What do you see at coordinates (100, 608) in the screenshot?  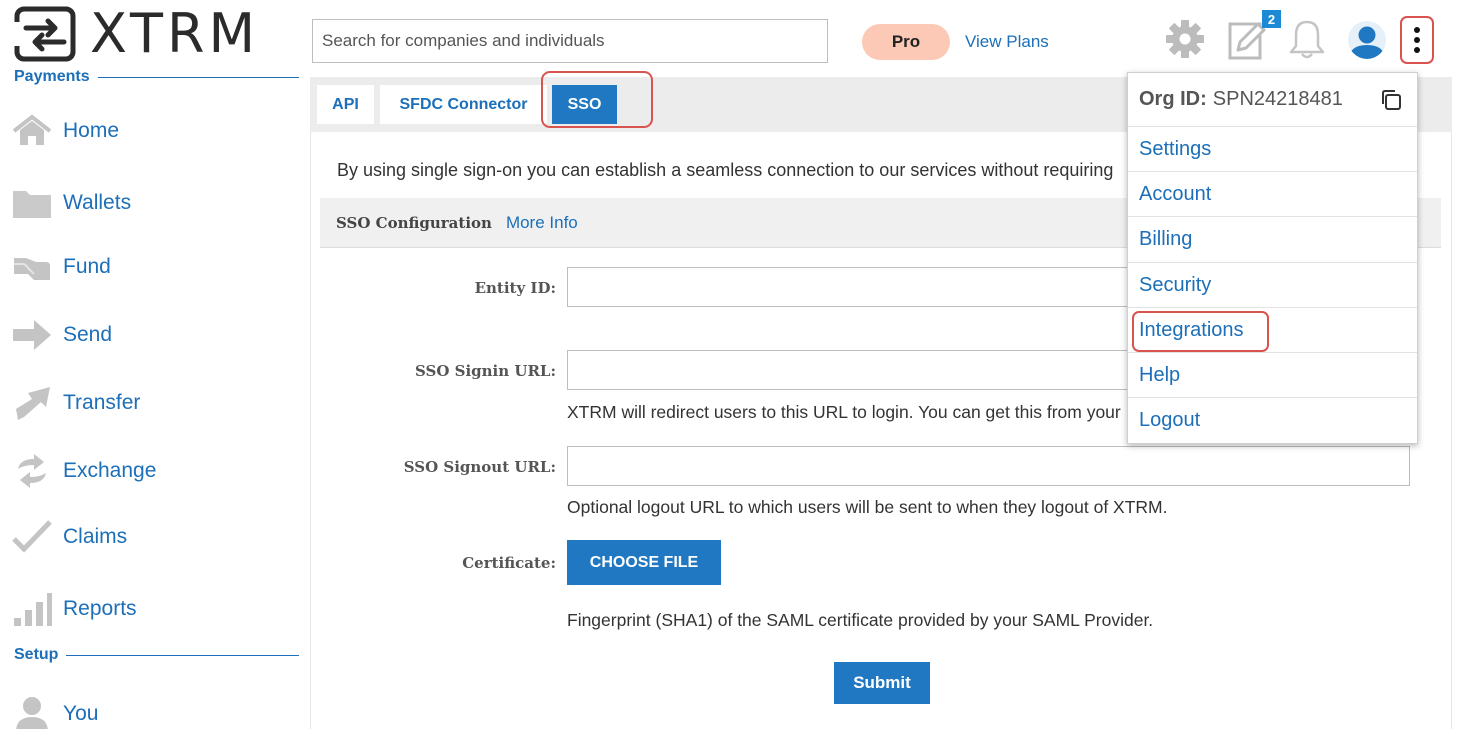 I see `sidebar-item-label: Reports` at bounding box center [100, 608].